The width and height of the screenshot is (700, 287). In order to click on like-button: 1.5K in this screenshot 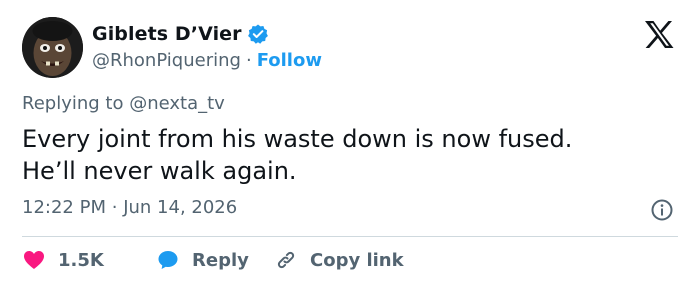, I will do `click(89, 260)`.